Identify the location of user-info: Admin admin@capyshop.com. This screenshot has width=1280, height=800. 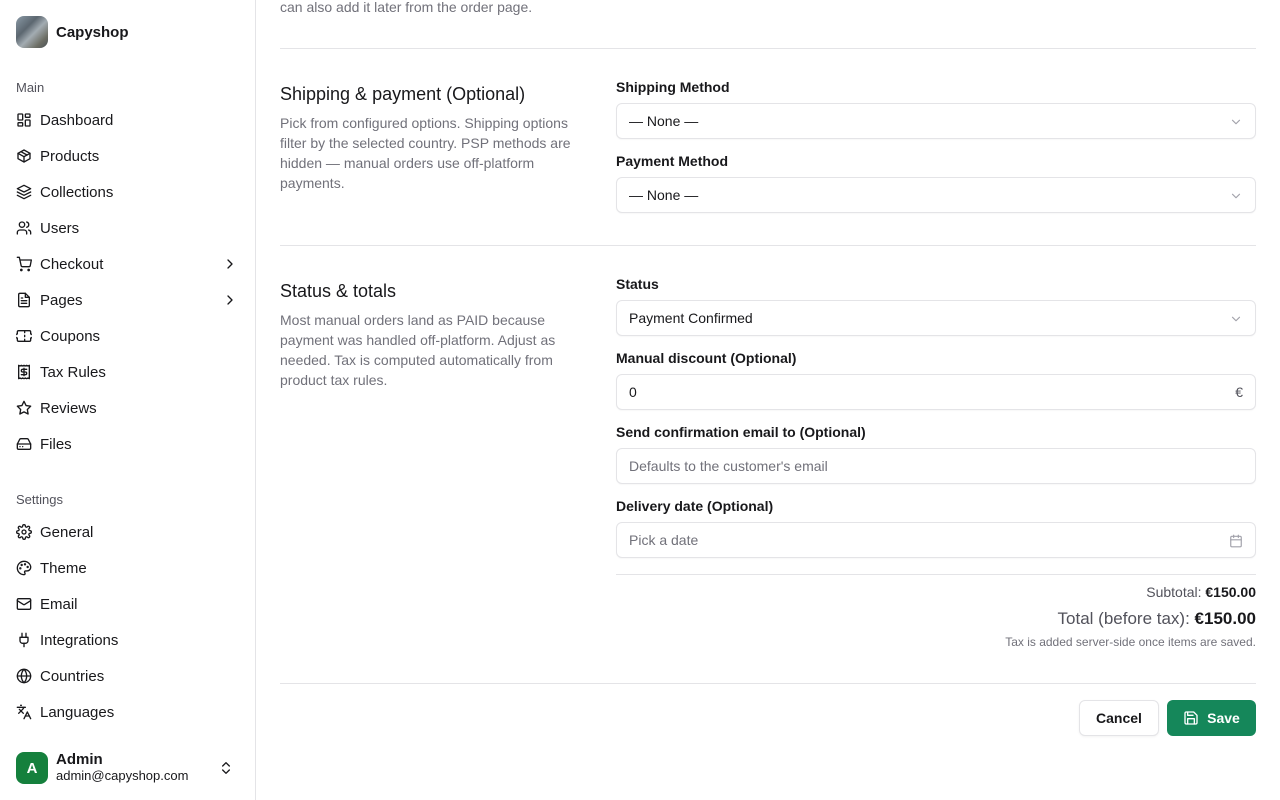
(122, 768).